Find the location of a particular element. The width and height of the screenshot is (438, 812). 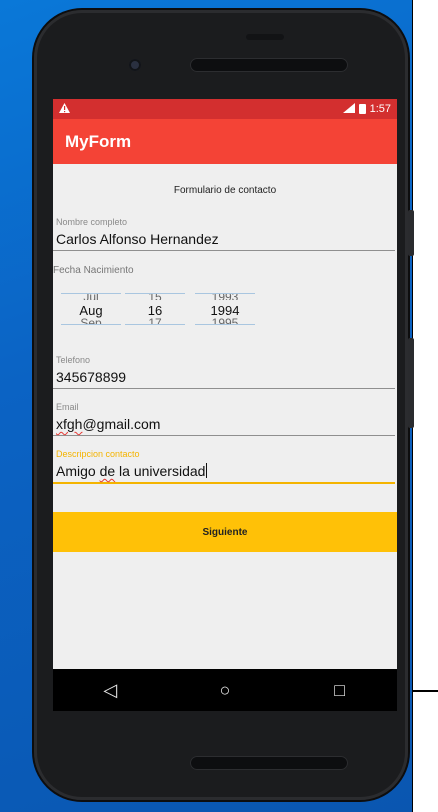

email-field: Email xfgh@gmail.com is located at coordinates (225, 419).